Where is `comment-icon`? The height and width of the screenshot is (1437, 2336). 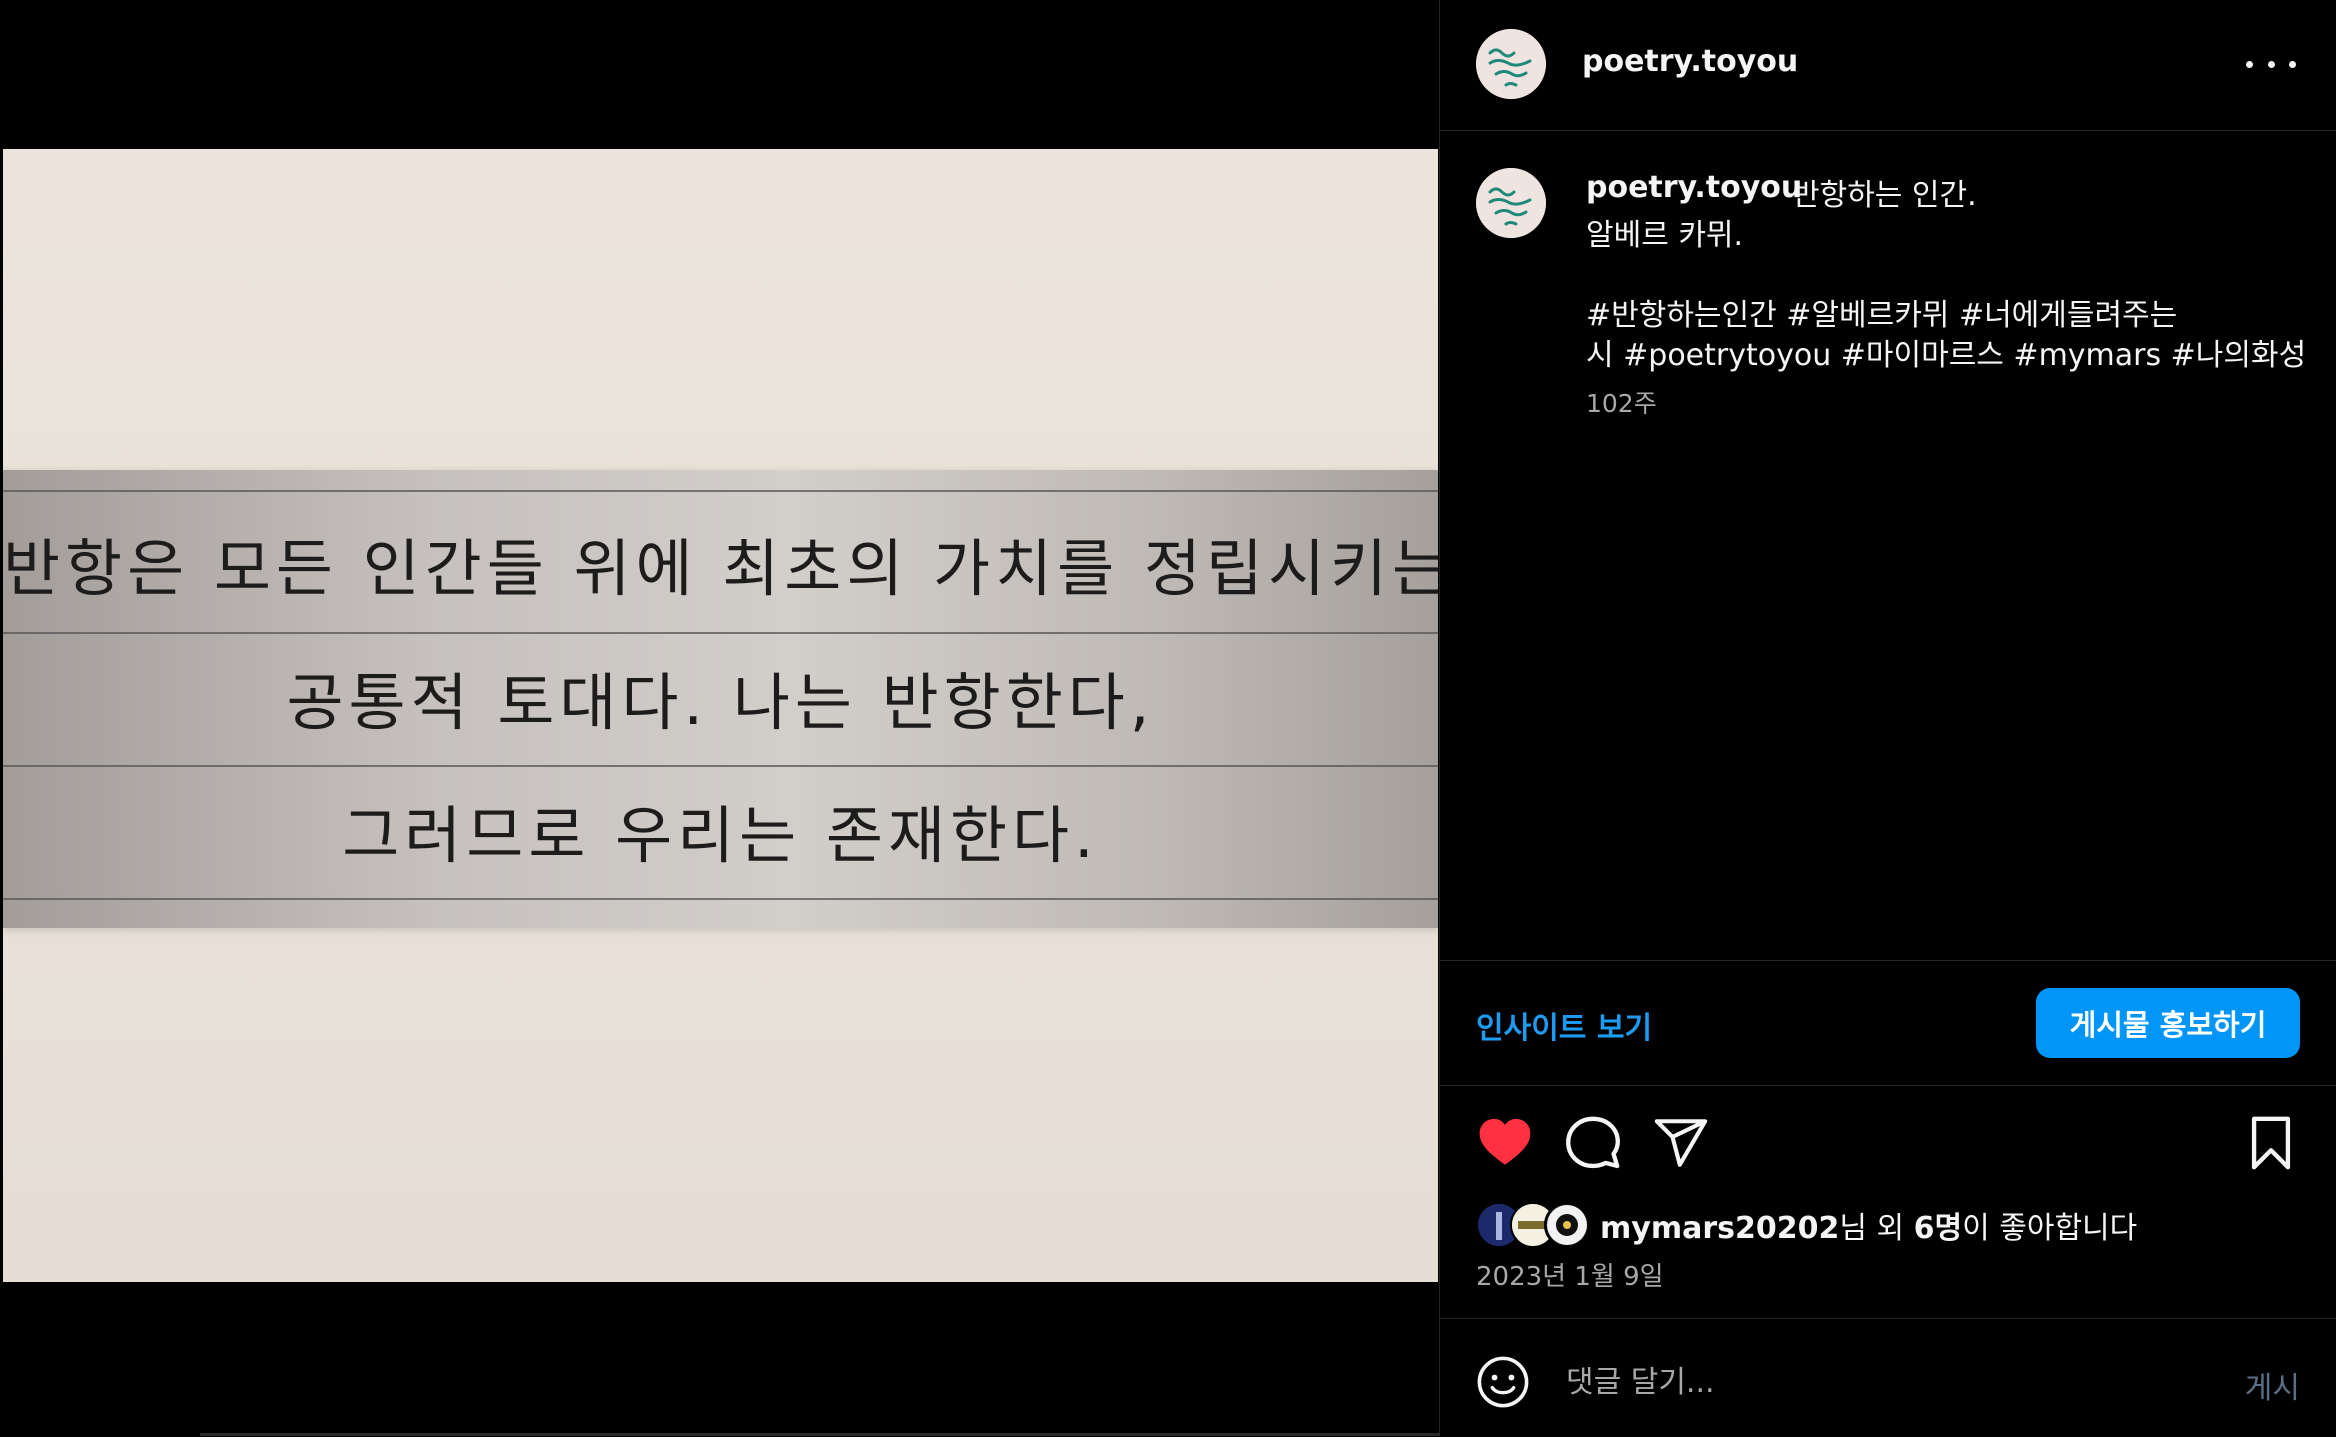 comment-icon is located at coordinates (1593, 1143).